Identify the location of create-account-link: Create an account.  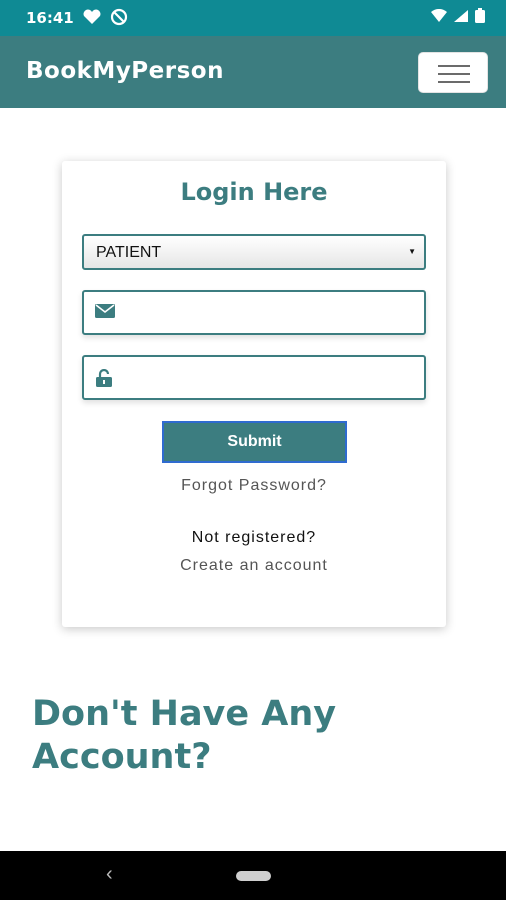
(254, 566).